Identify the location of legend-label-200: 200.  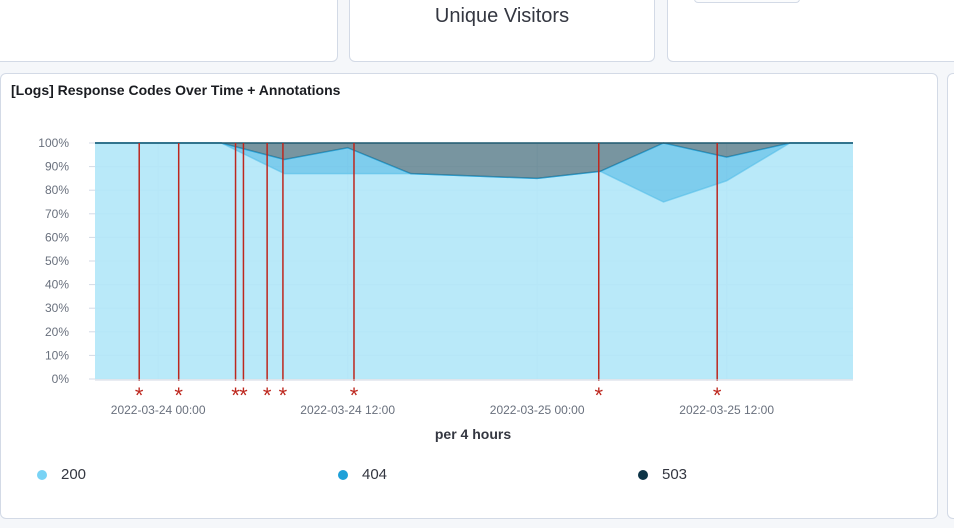
(74, 474).